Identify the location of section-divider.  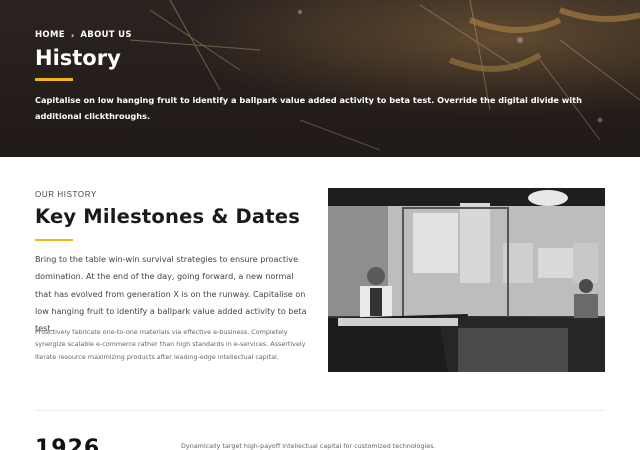
(320, 410).